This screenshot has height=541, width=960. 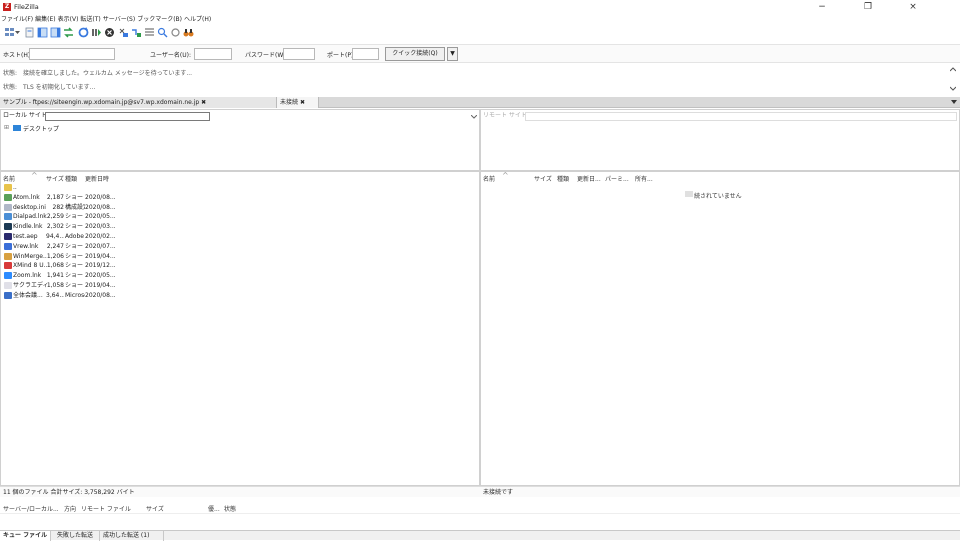 I want to click on file-size: 282, so click(x=58, y=207).